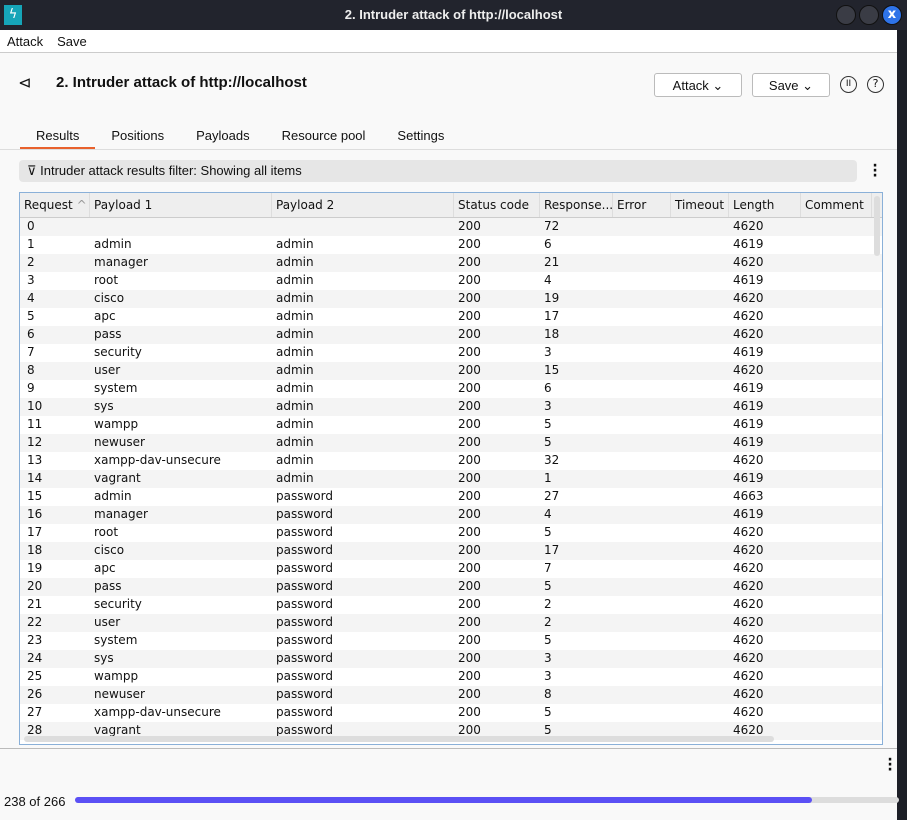  Describe the element at coordinates (451, 281) in the screenshot. I see `table-row: 3 root admin 200 4 4619` at that location.